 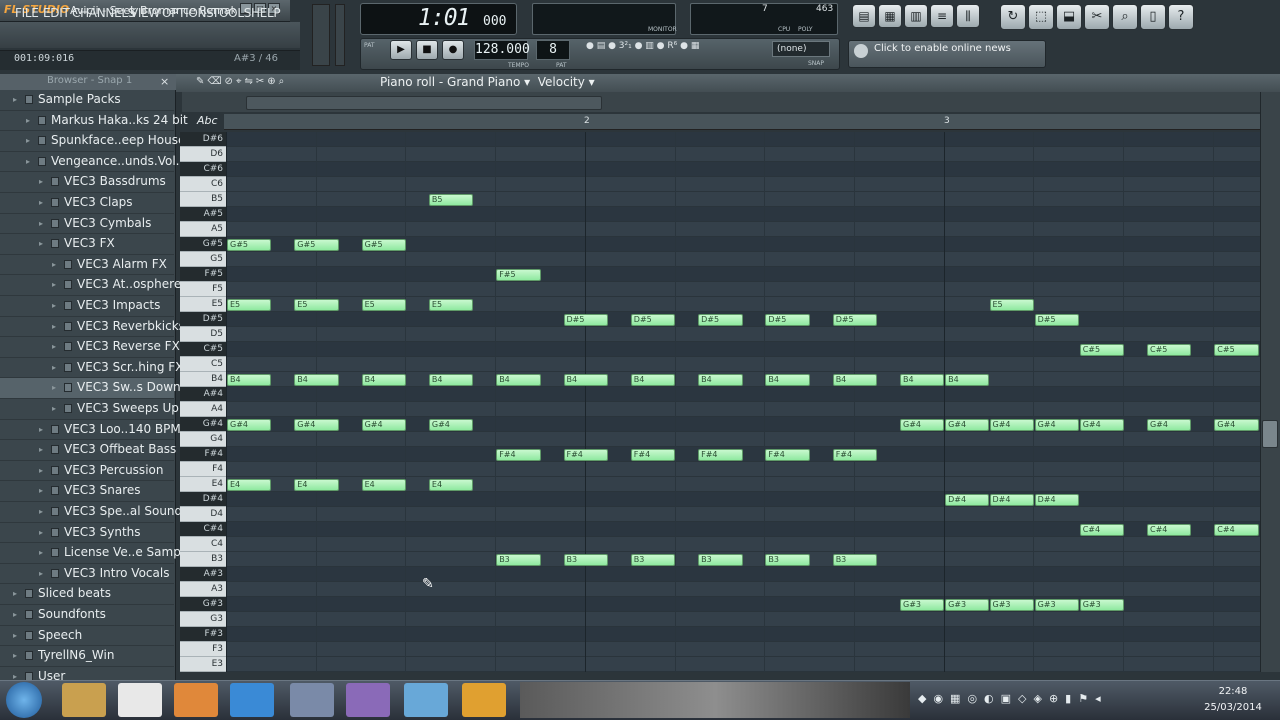 I want to click on piano-key: D5, so click(x=203, y=334).